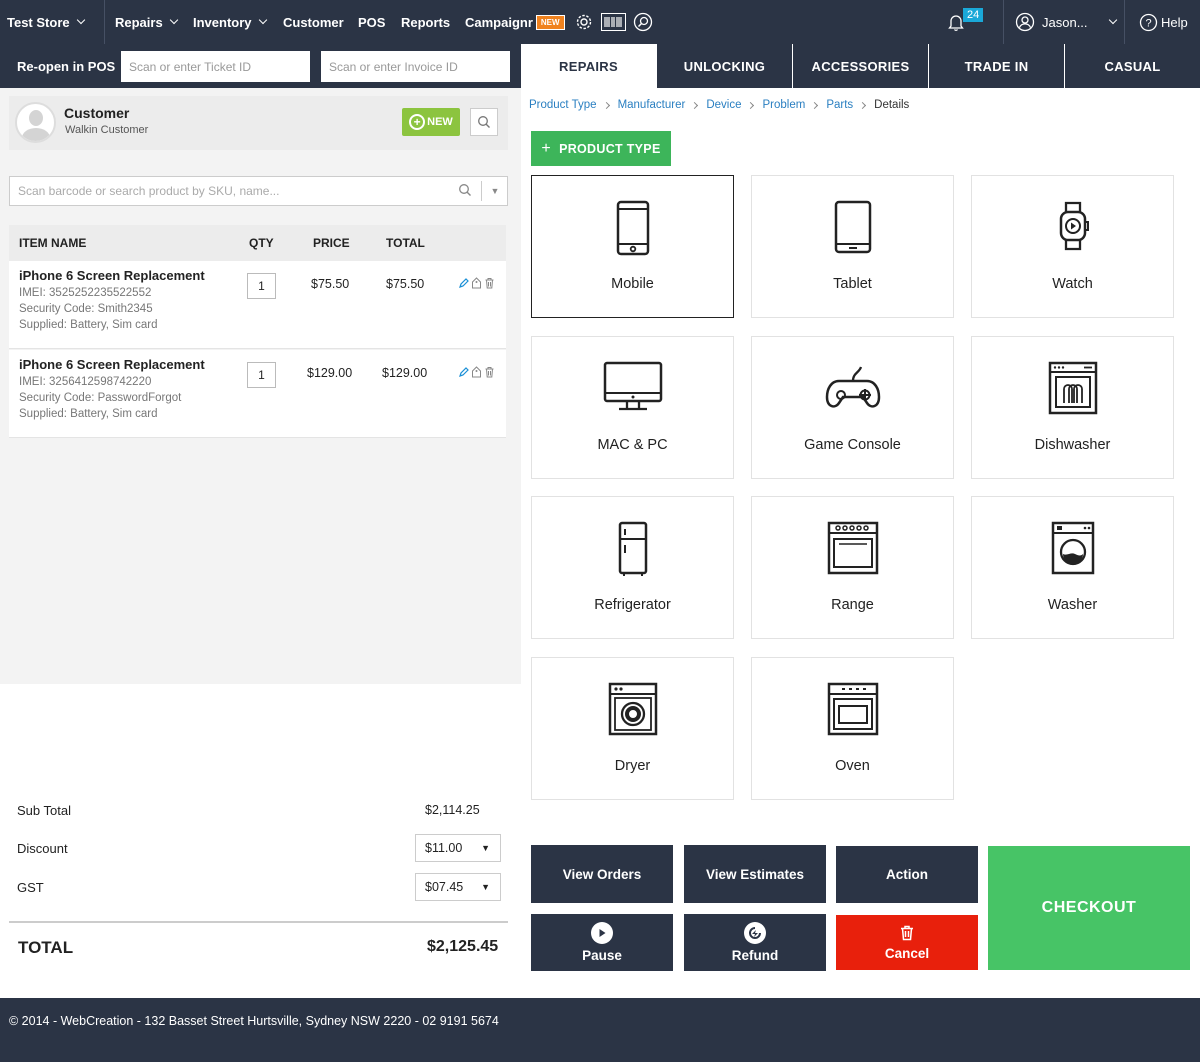 Image resolution: width=1200 pixels, height=1062 pixels. Describe the element at coordinates (405, 373) in the screenshot. I see `item-total: $129.00` at that location.